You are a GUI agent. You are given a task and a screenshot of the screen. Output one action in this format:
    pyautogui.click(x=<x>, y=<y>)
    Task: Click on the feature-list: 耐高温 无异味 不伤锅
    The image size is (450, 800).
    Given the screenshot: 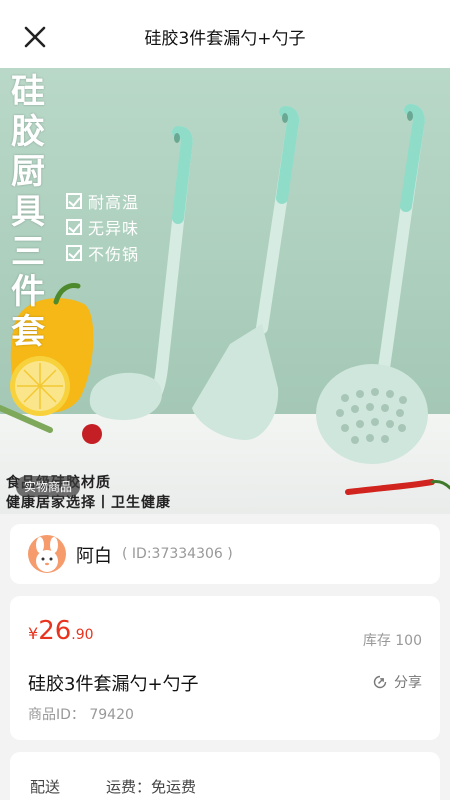 What is the action you would take?
    pyautogui.click(x=102, y=227)
    